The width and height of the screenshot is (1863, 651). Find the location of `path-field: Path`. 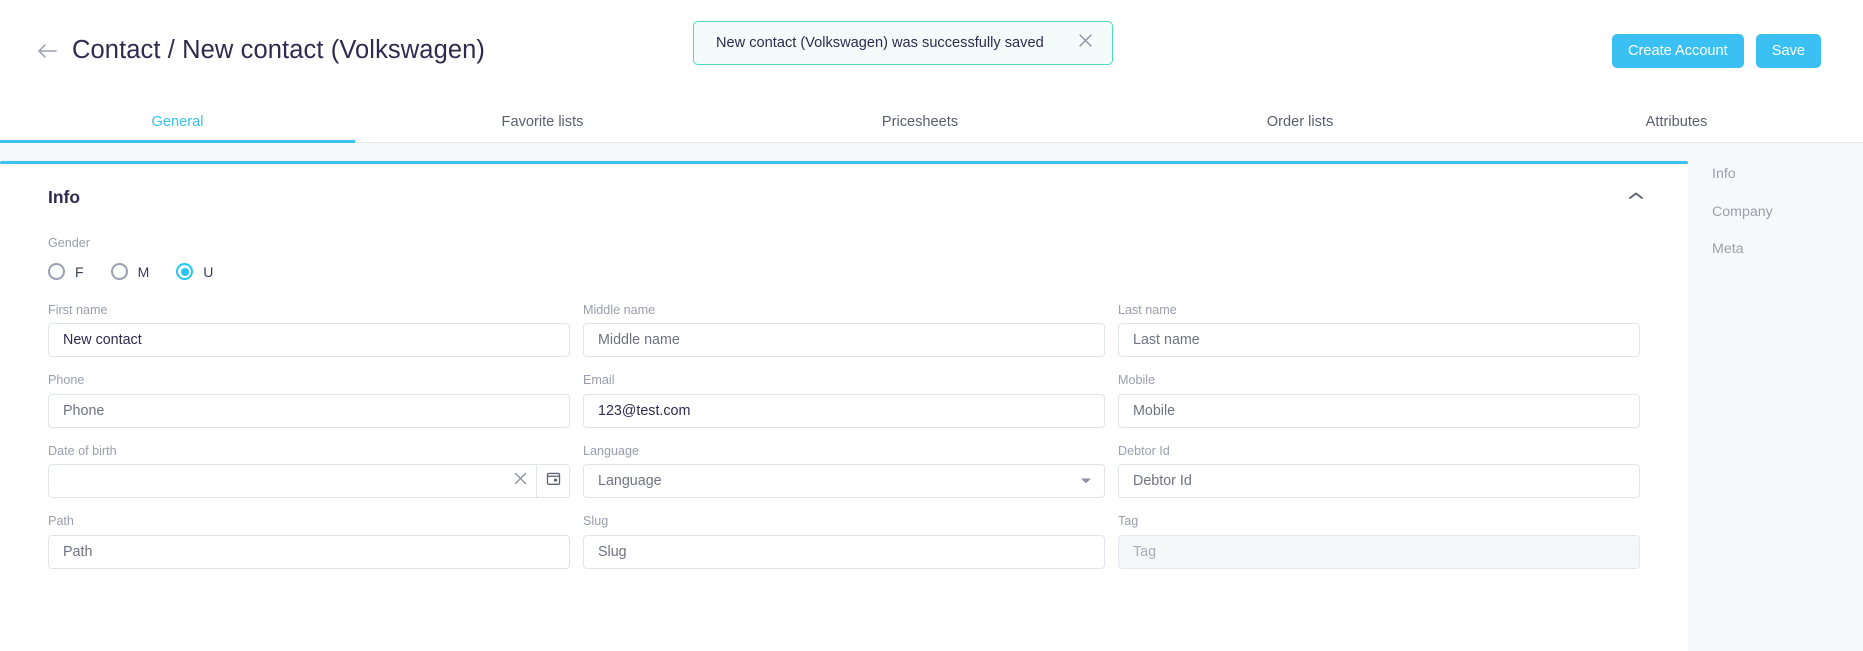

path-field: Path is located at coordinates (309, 542).